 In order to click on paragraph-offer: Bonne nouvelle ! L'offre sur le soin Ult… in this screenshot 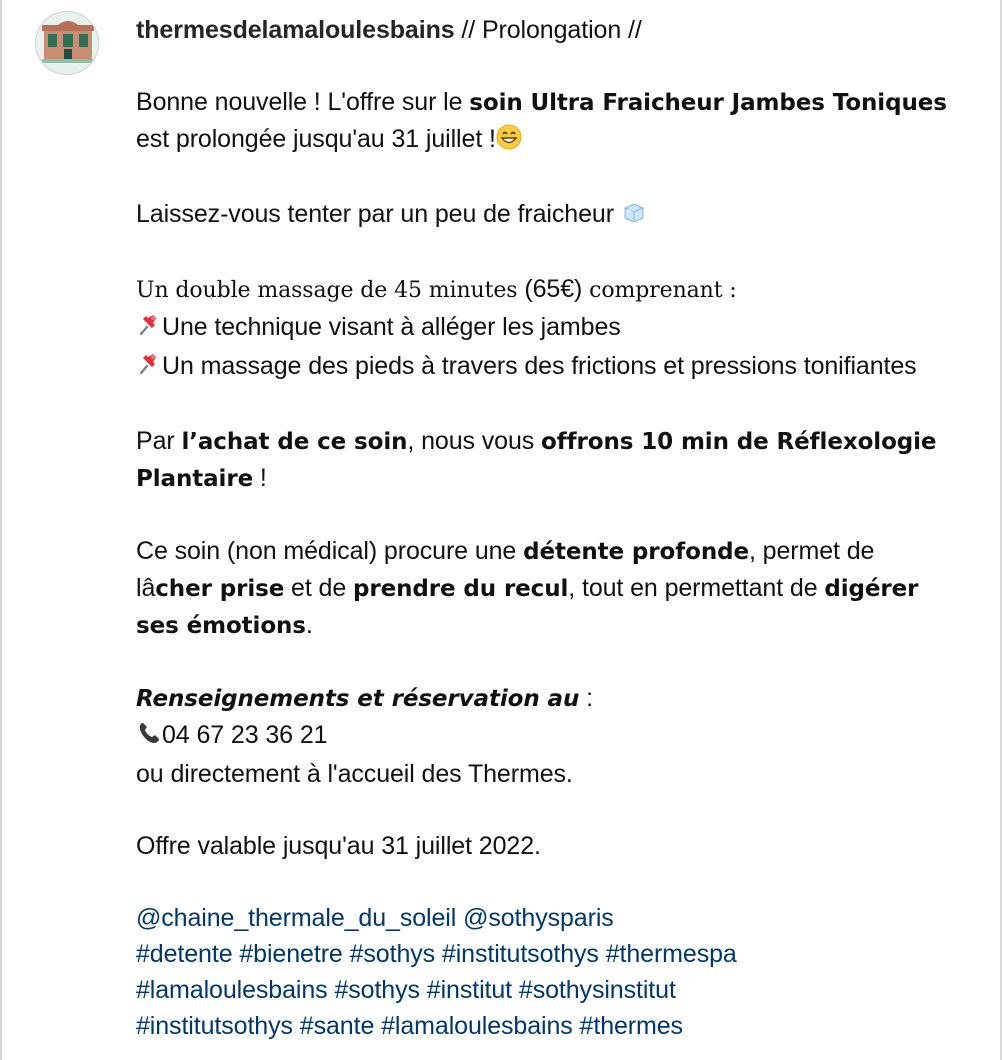, I will do `click(546, 122)`.